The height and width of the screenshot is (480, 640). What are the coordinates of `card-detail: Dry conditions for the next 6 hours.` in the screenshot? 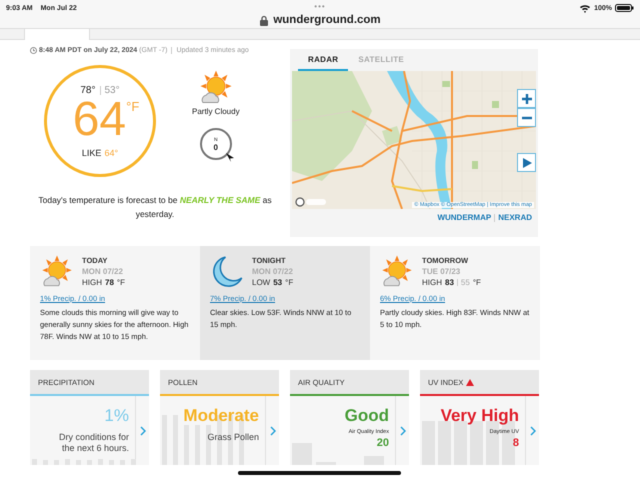 It's located at (93, 443).